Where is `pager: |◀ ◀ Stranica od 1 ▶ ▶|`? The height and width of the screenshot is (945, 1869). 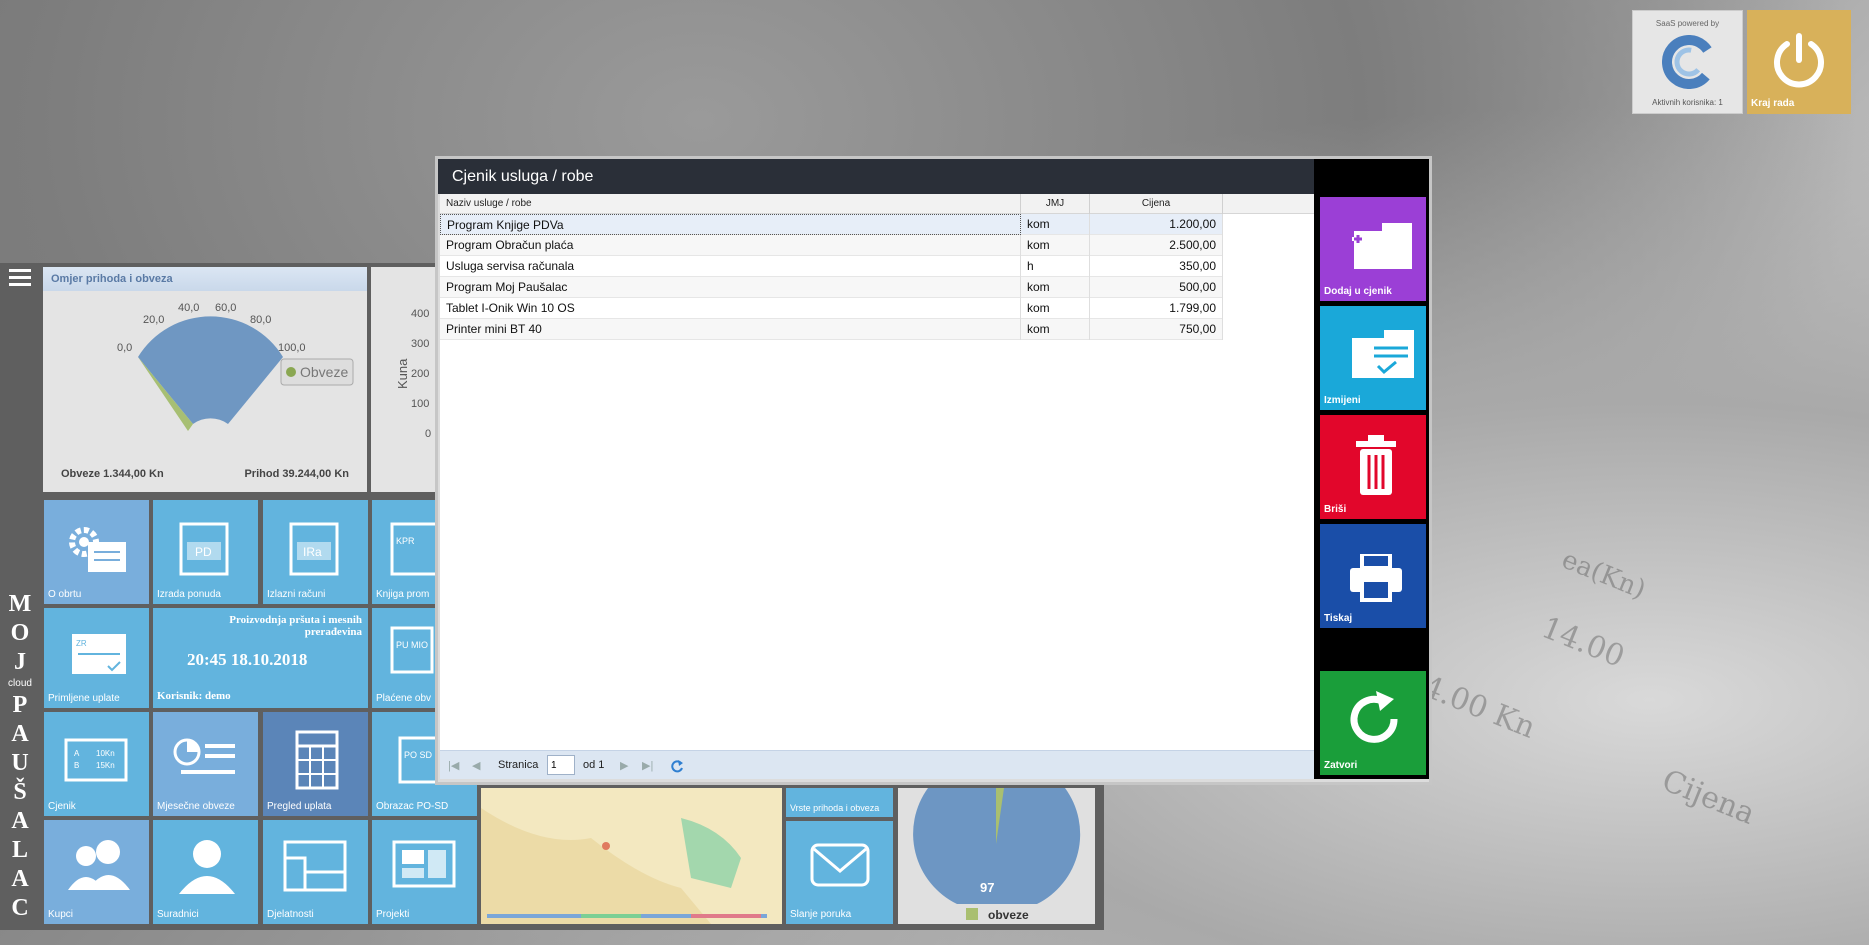 pager: |◀ ◀ Stranica od 1 ▶ ▶| is located at coordinates (877, 764).